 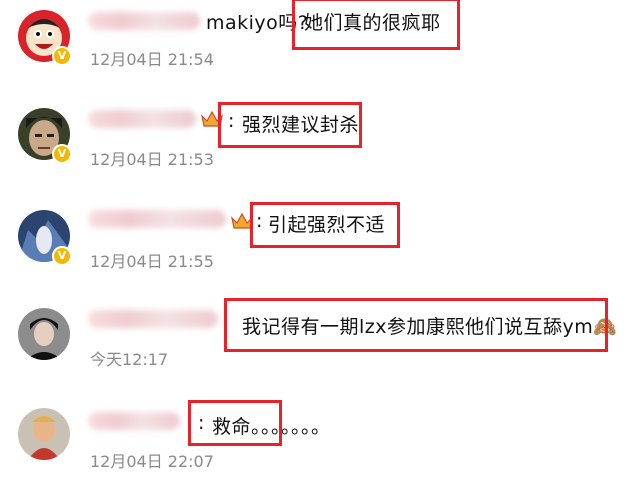 What do you see at coordinates (152, 59) in the screenshot?
I see `comment-time: 12月04日 21:54` at bounding box center [152, 59].